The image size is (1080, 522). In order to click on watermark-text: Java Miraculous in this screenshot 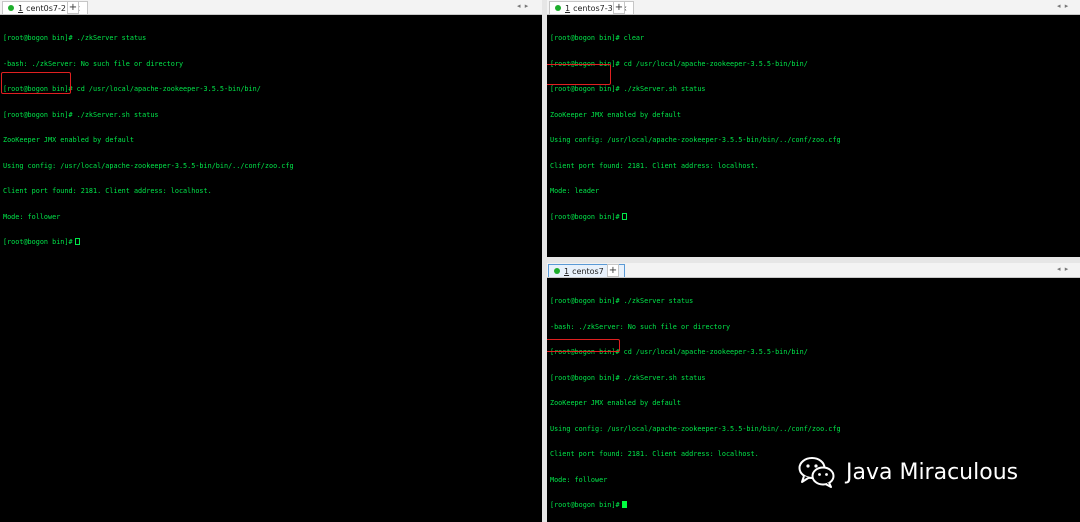, I will do `click(932, 472)`.